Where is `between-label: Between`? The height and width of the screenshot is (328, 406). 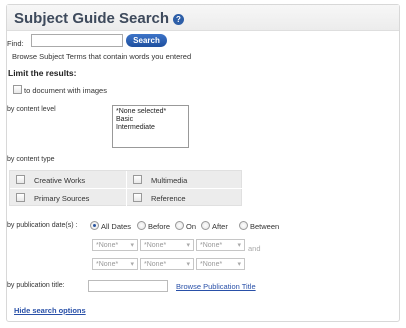
between-label: Between is located at coordinates (265, 226).